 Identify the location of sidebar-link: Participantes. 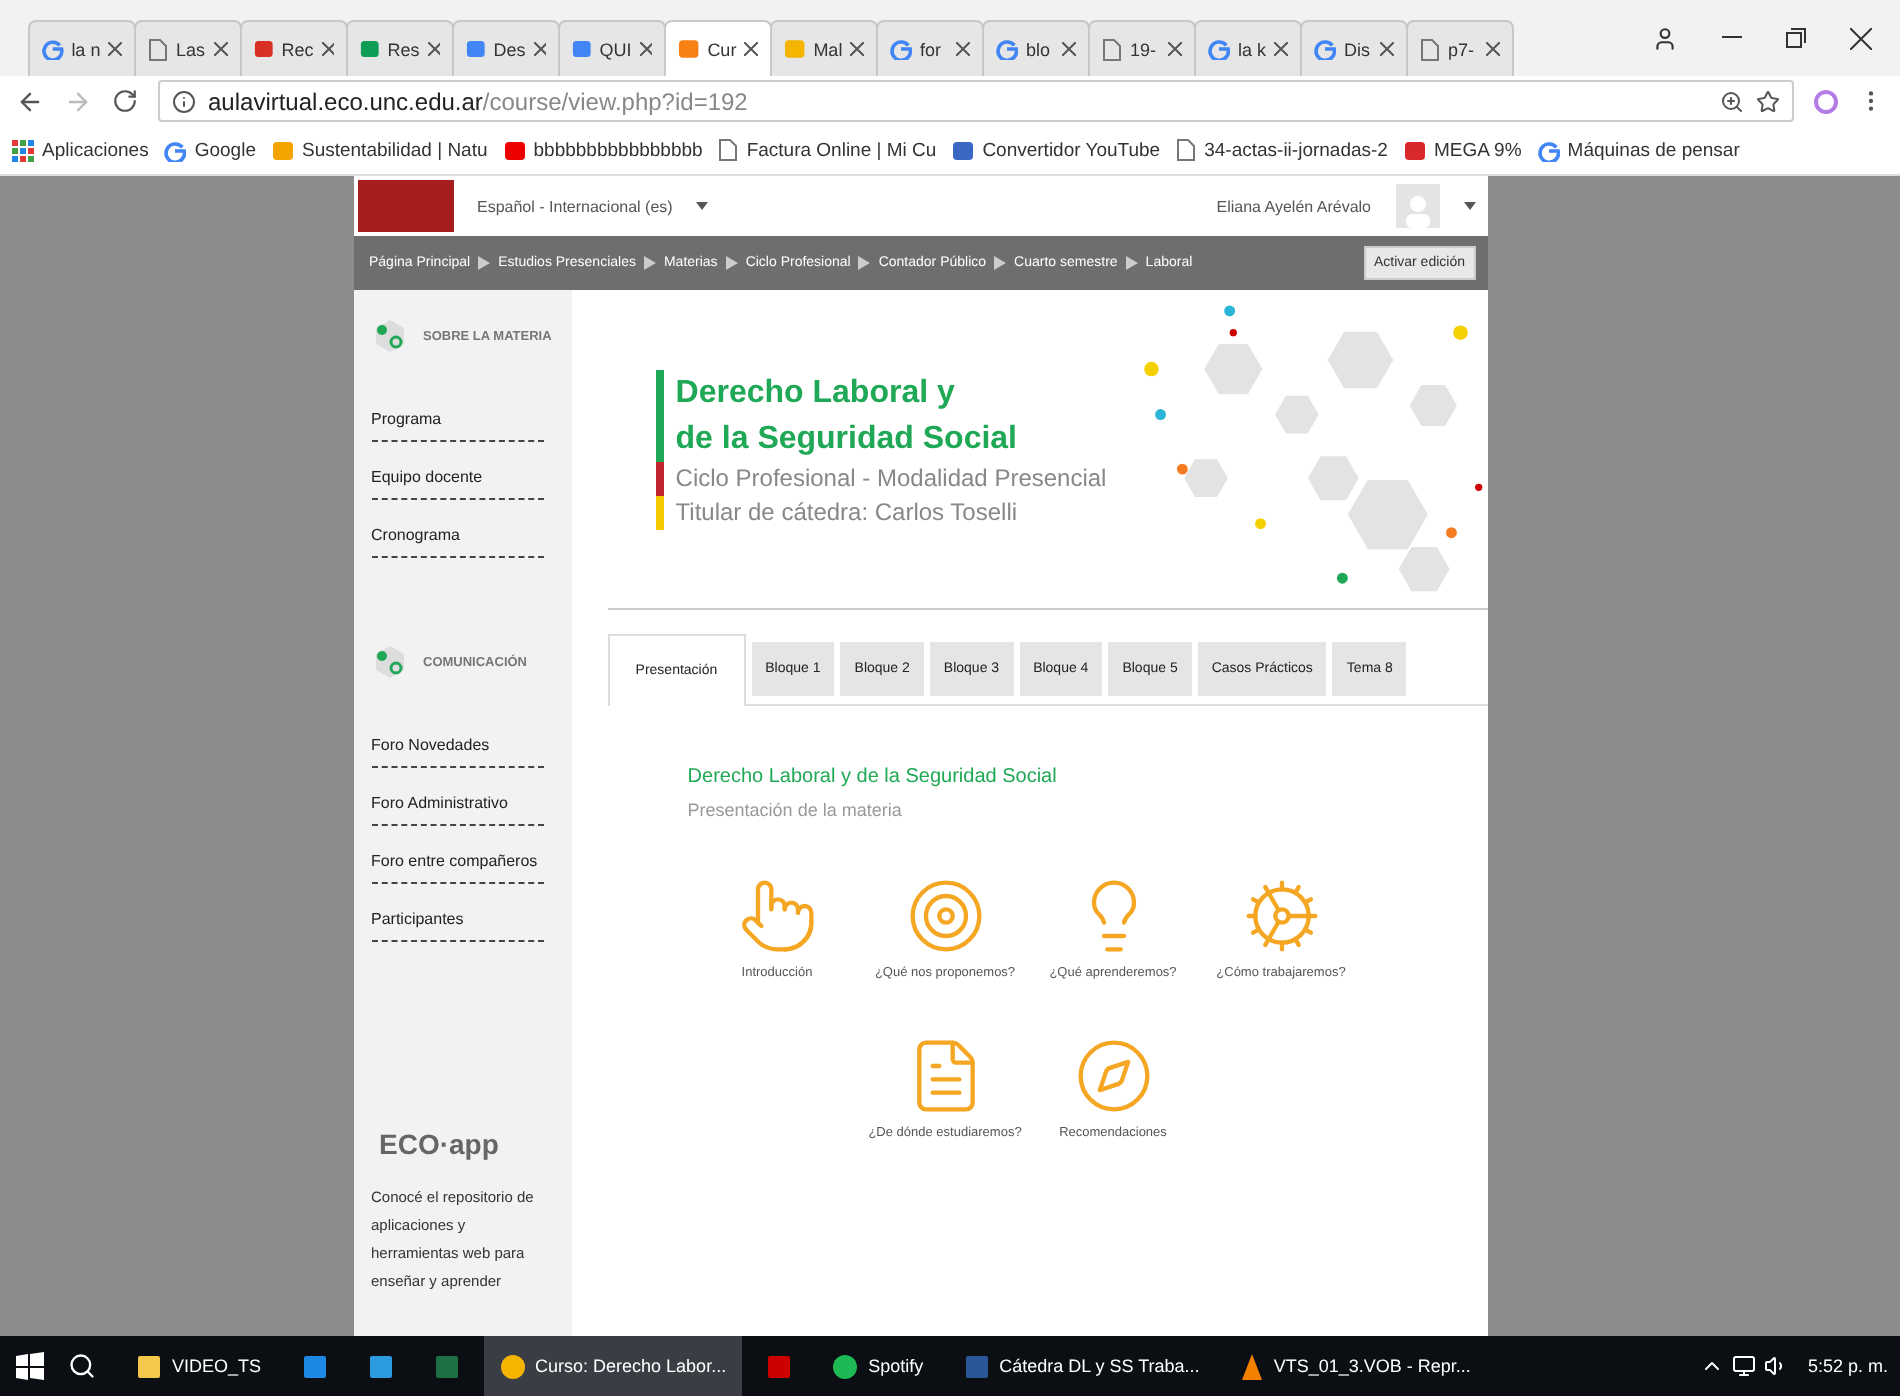
(457, 926).